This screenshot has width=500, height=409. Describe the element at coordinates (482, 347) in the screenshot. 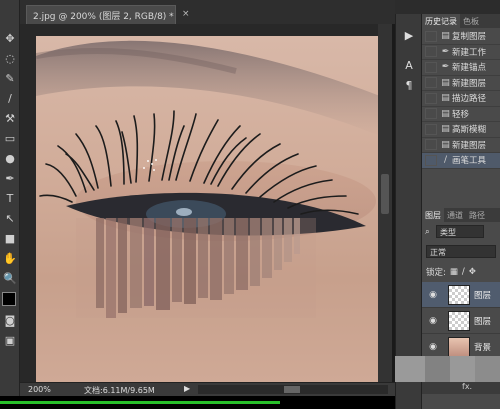

I see `layer-name: 背景` at that location.